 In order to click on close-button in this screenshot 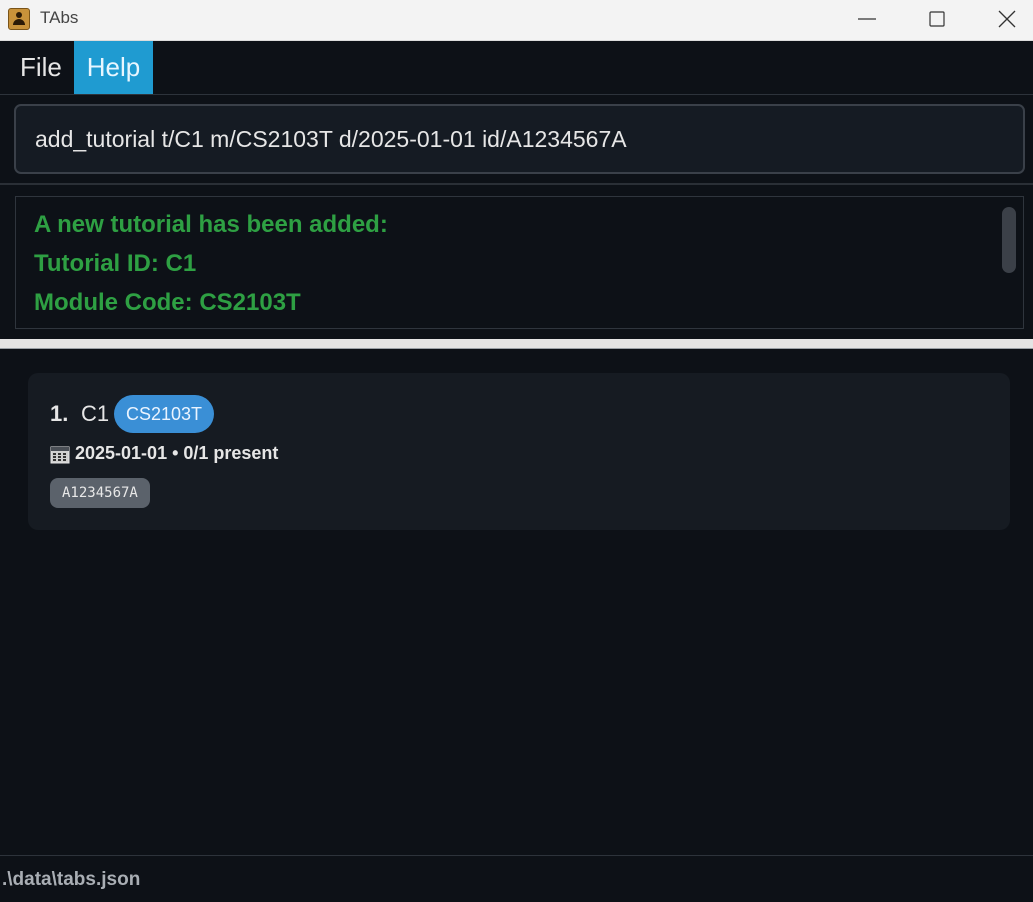, I will do `click(1002, 19)`.